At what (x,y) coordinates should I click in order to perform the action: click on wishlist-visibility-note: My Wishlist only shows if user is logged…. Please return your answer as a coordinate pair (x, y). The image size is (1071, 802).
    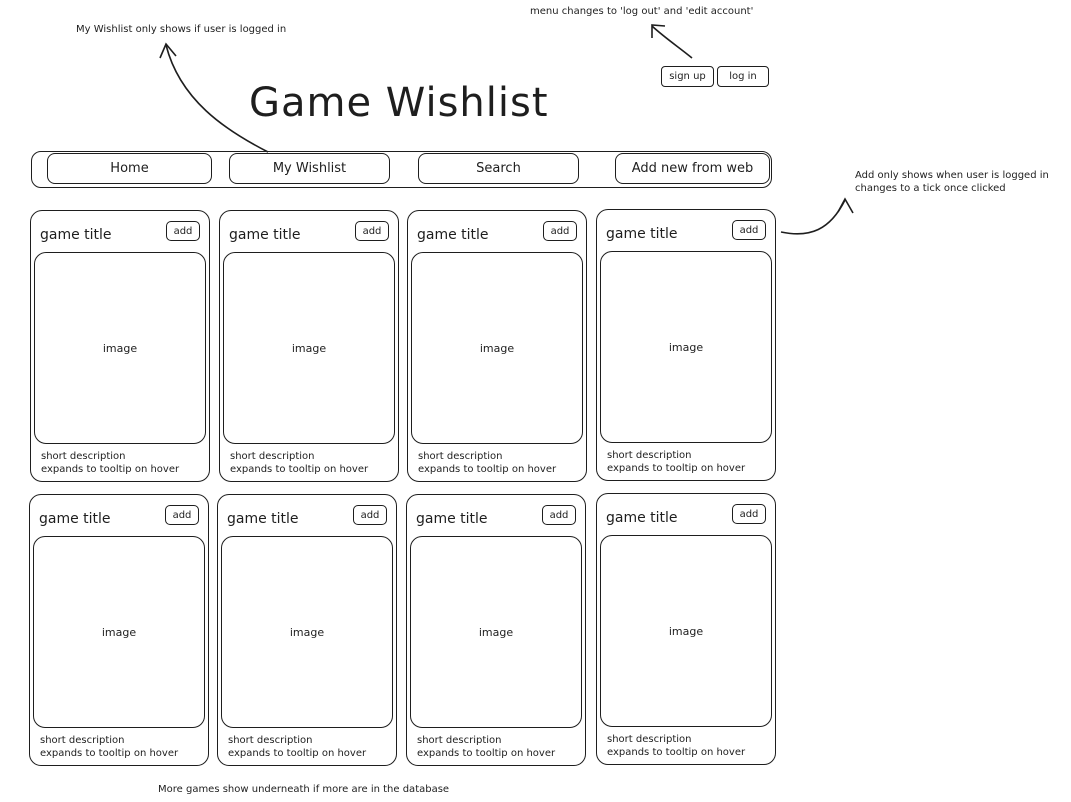
    Looking at the image, I should click on (181, 29).